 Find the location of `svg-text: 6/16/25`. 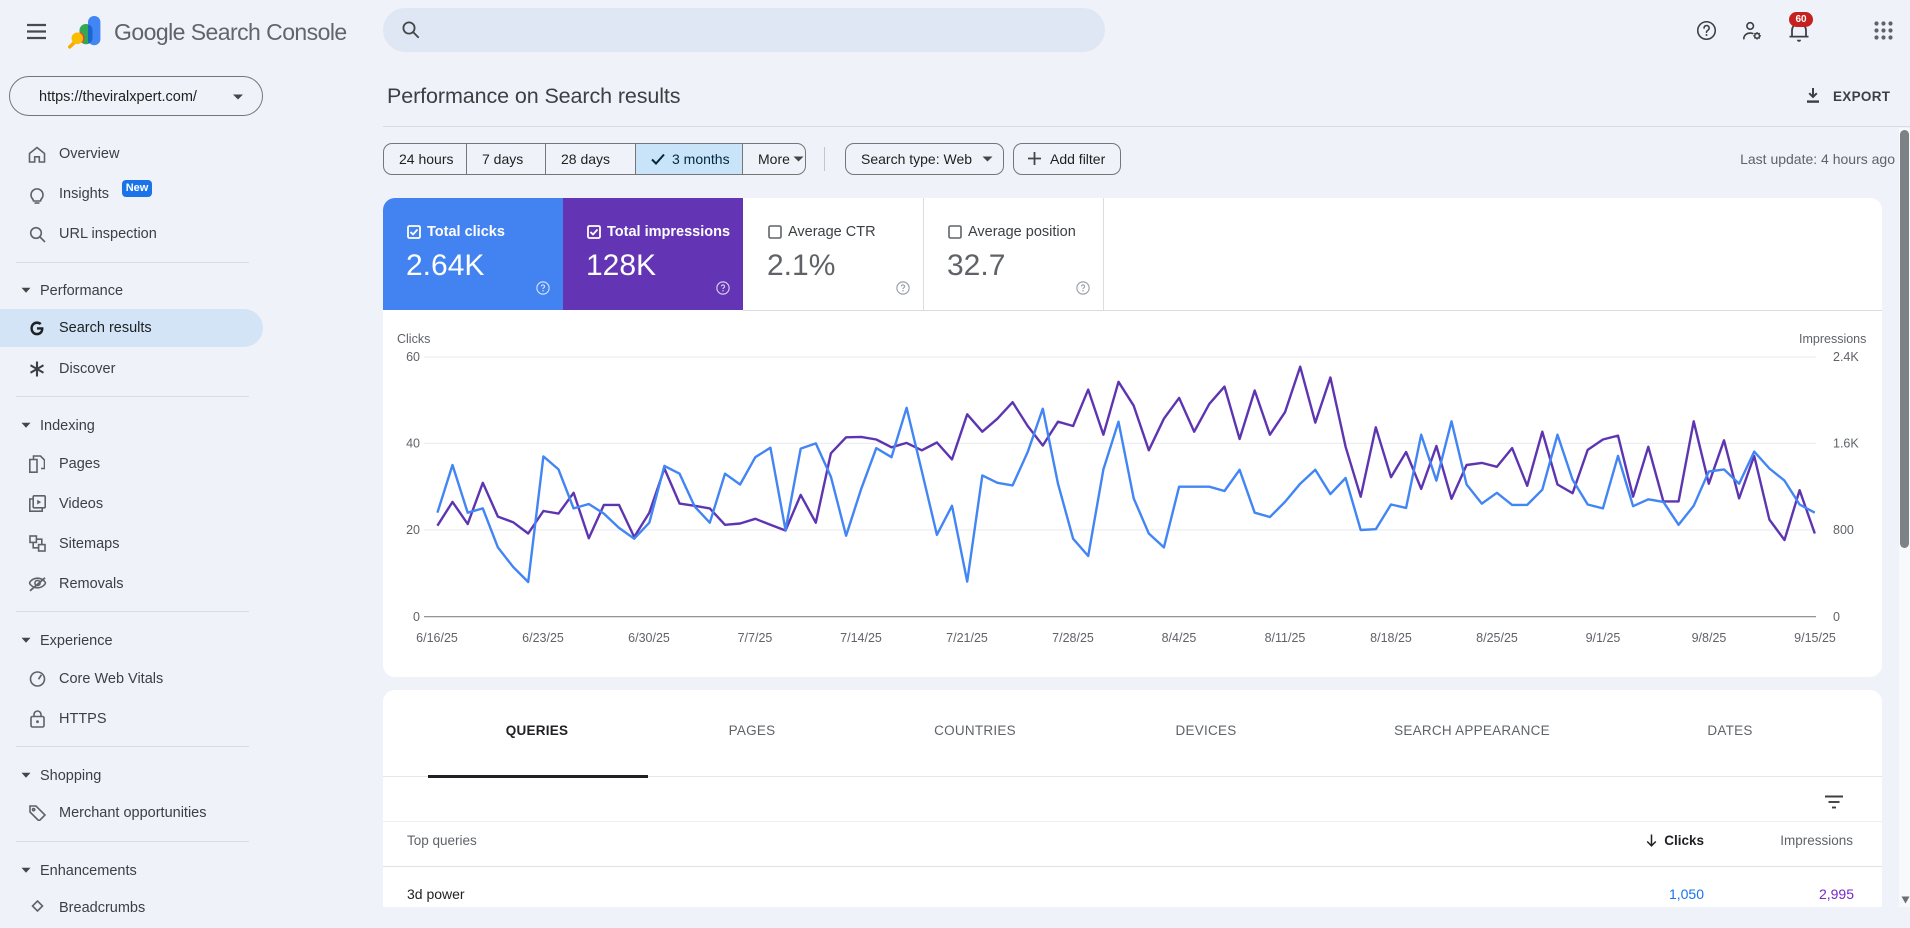

svg-text: 6/16/25 is located at coordinates (437, 638).